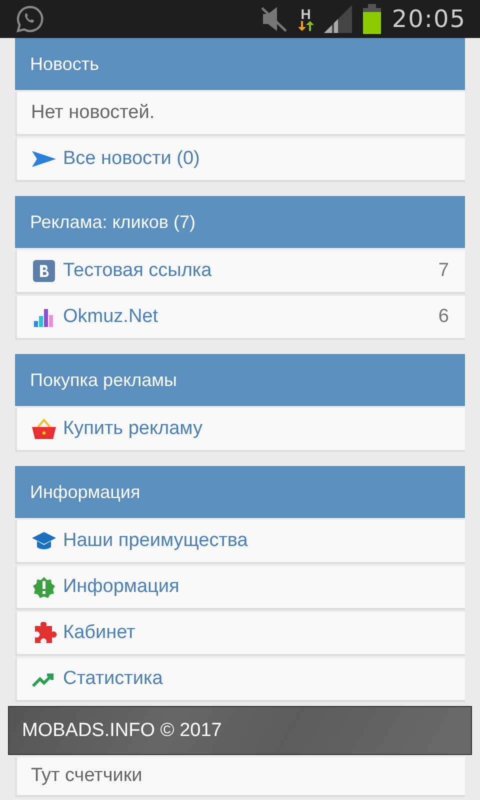  I want to click on menu-link: Okmuz.Net 6, so click(240, 318).